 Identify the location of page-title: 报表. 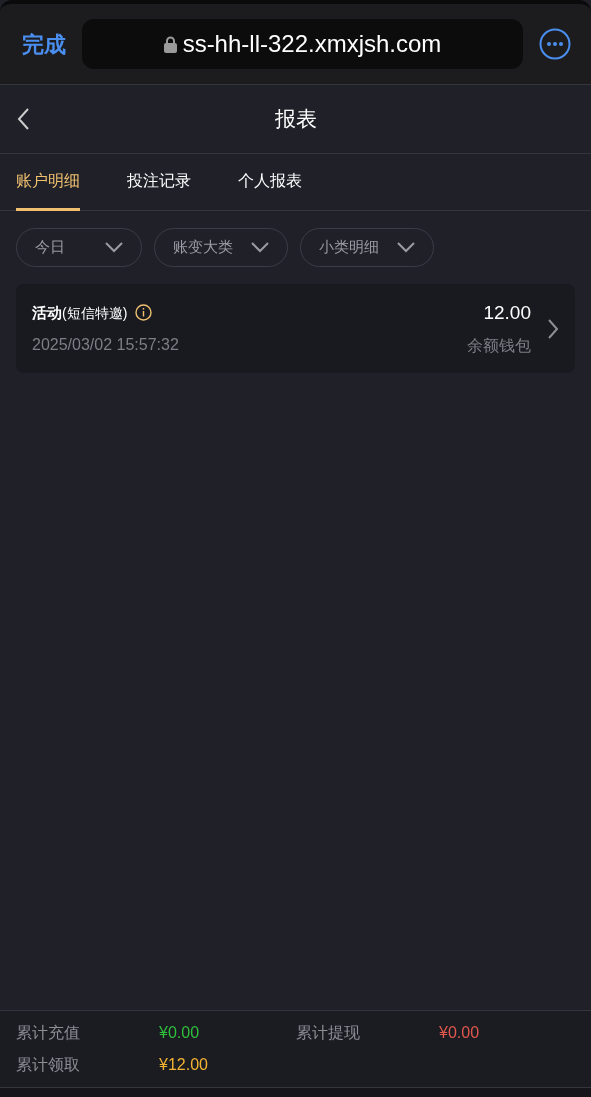
(295, 119).